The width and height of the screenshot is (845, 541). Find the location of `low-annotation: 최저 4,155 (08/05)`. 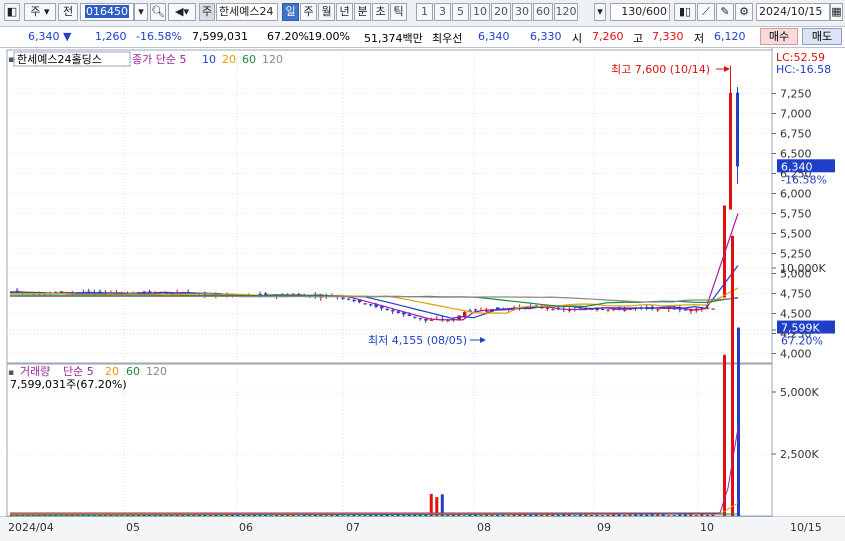

low-annotation: 최저 4,155 (08/05) is located at coordinates (417, 340).